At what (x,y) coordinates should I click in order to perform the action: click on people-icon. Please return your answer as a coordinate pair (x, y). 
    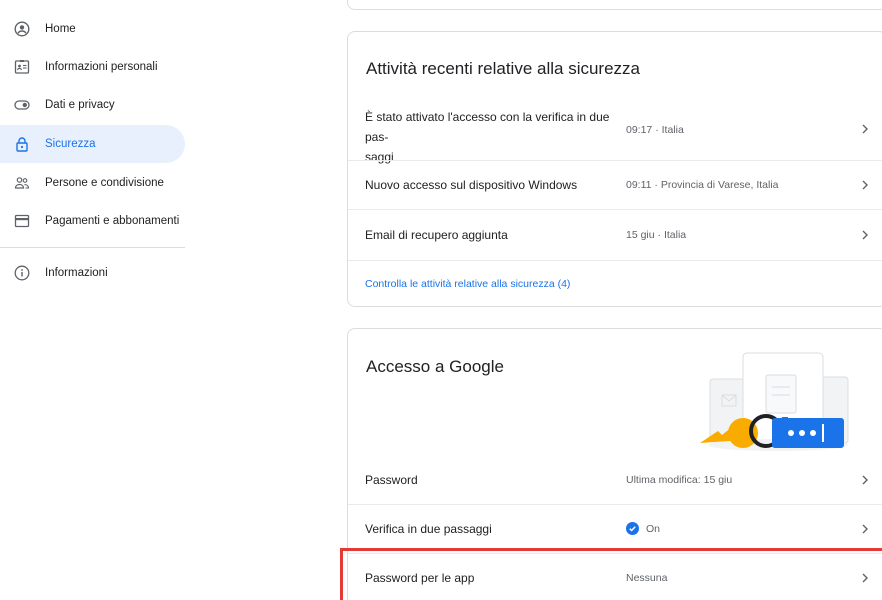
    Looking at the image, I should click on (22, 183).